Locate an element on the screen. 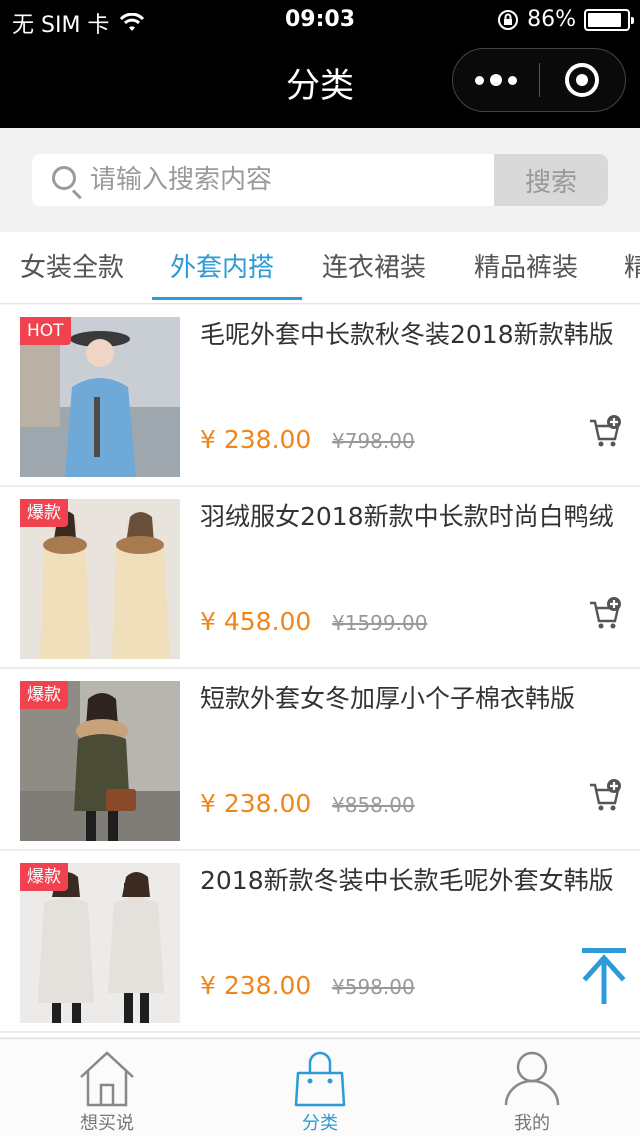 The width and height of the screenshot is (640, 1136). battery-icon is located at coordinates (609, 19).